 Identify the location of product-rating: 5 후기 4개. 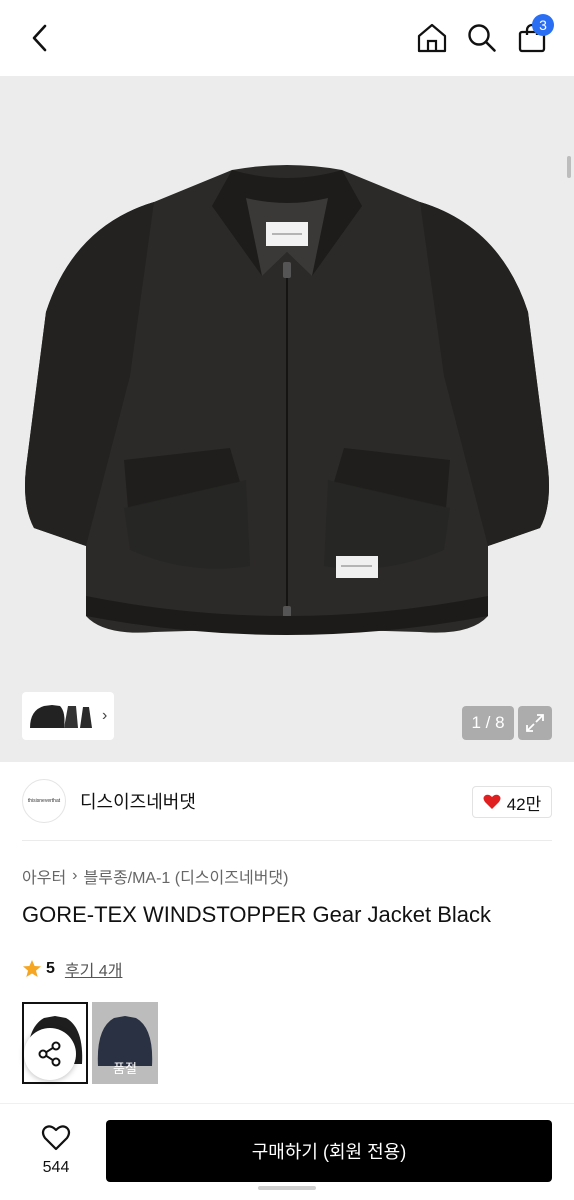
(72, 969).